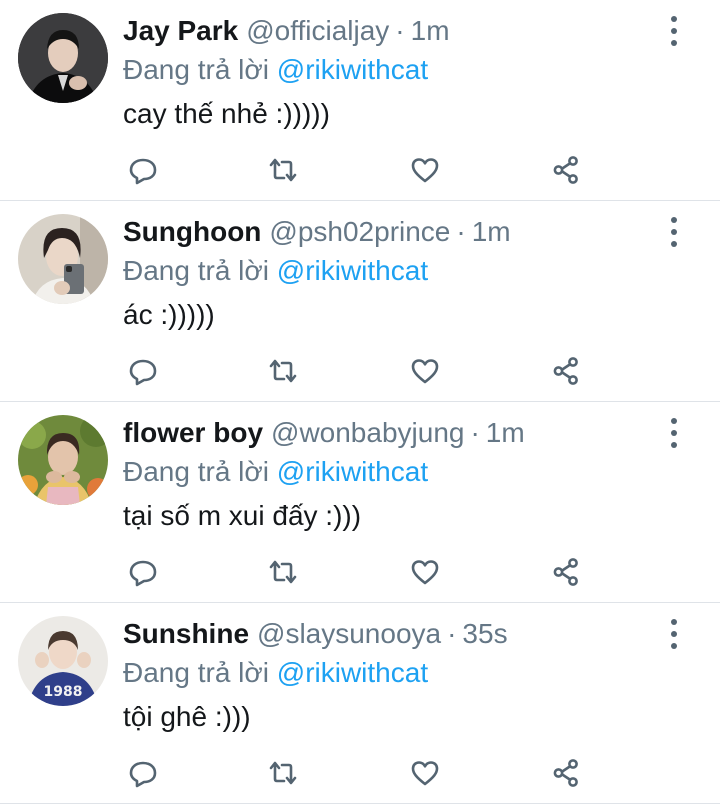 The image size is (720, 804). I want to click on avatar: 1988, so click(63, 661).